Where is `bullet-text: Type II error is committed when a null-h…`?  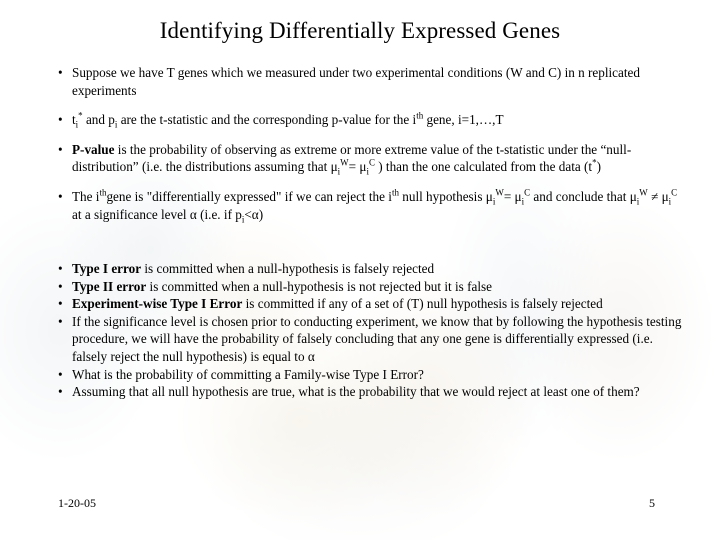 bullet-text: Type II error is committed when a null-h… is located at coordinates (282, 286).